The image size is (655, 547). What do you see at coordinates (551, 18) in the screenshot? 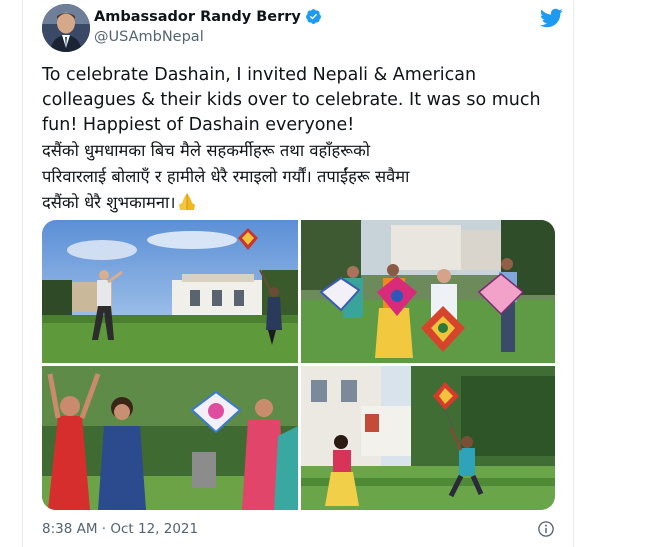
I see `twitter-bird-icon` at bounding box center [551, 18].